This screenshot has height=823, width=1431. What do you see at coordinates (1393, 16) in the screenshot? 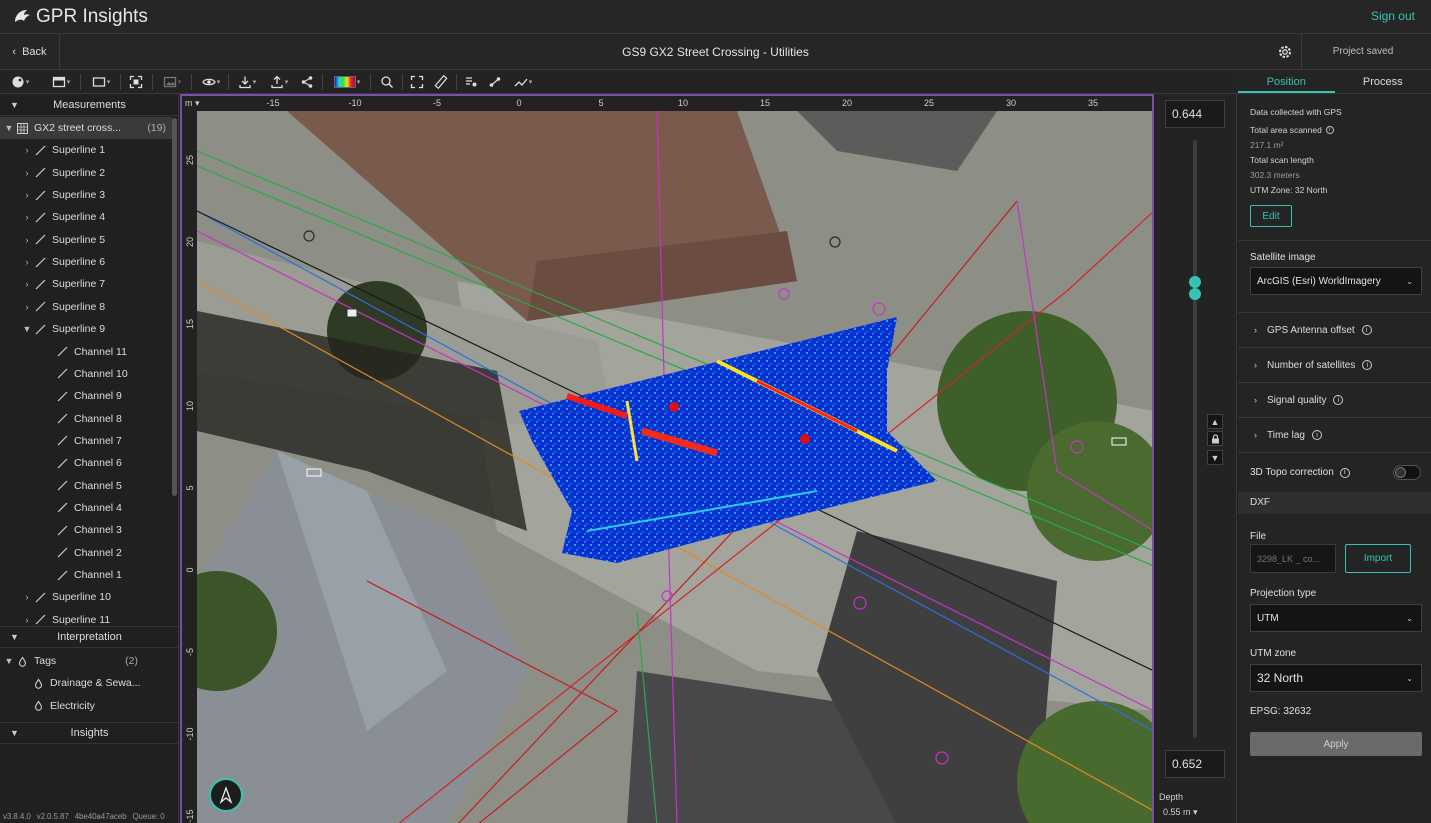
I see `sign-out-link: Sign out` at bounding box center [1393, 16].